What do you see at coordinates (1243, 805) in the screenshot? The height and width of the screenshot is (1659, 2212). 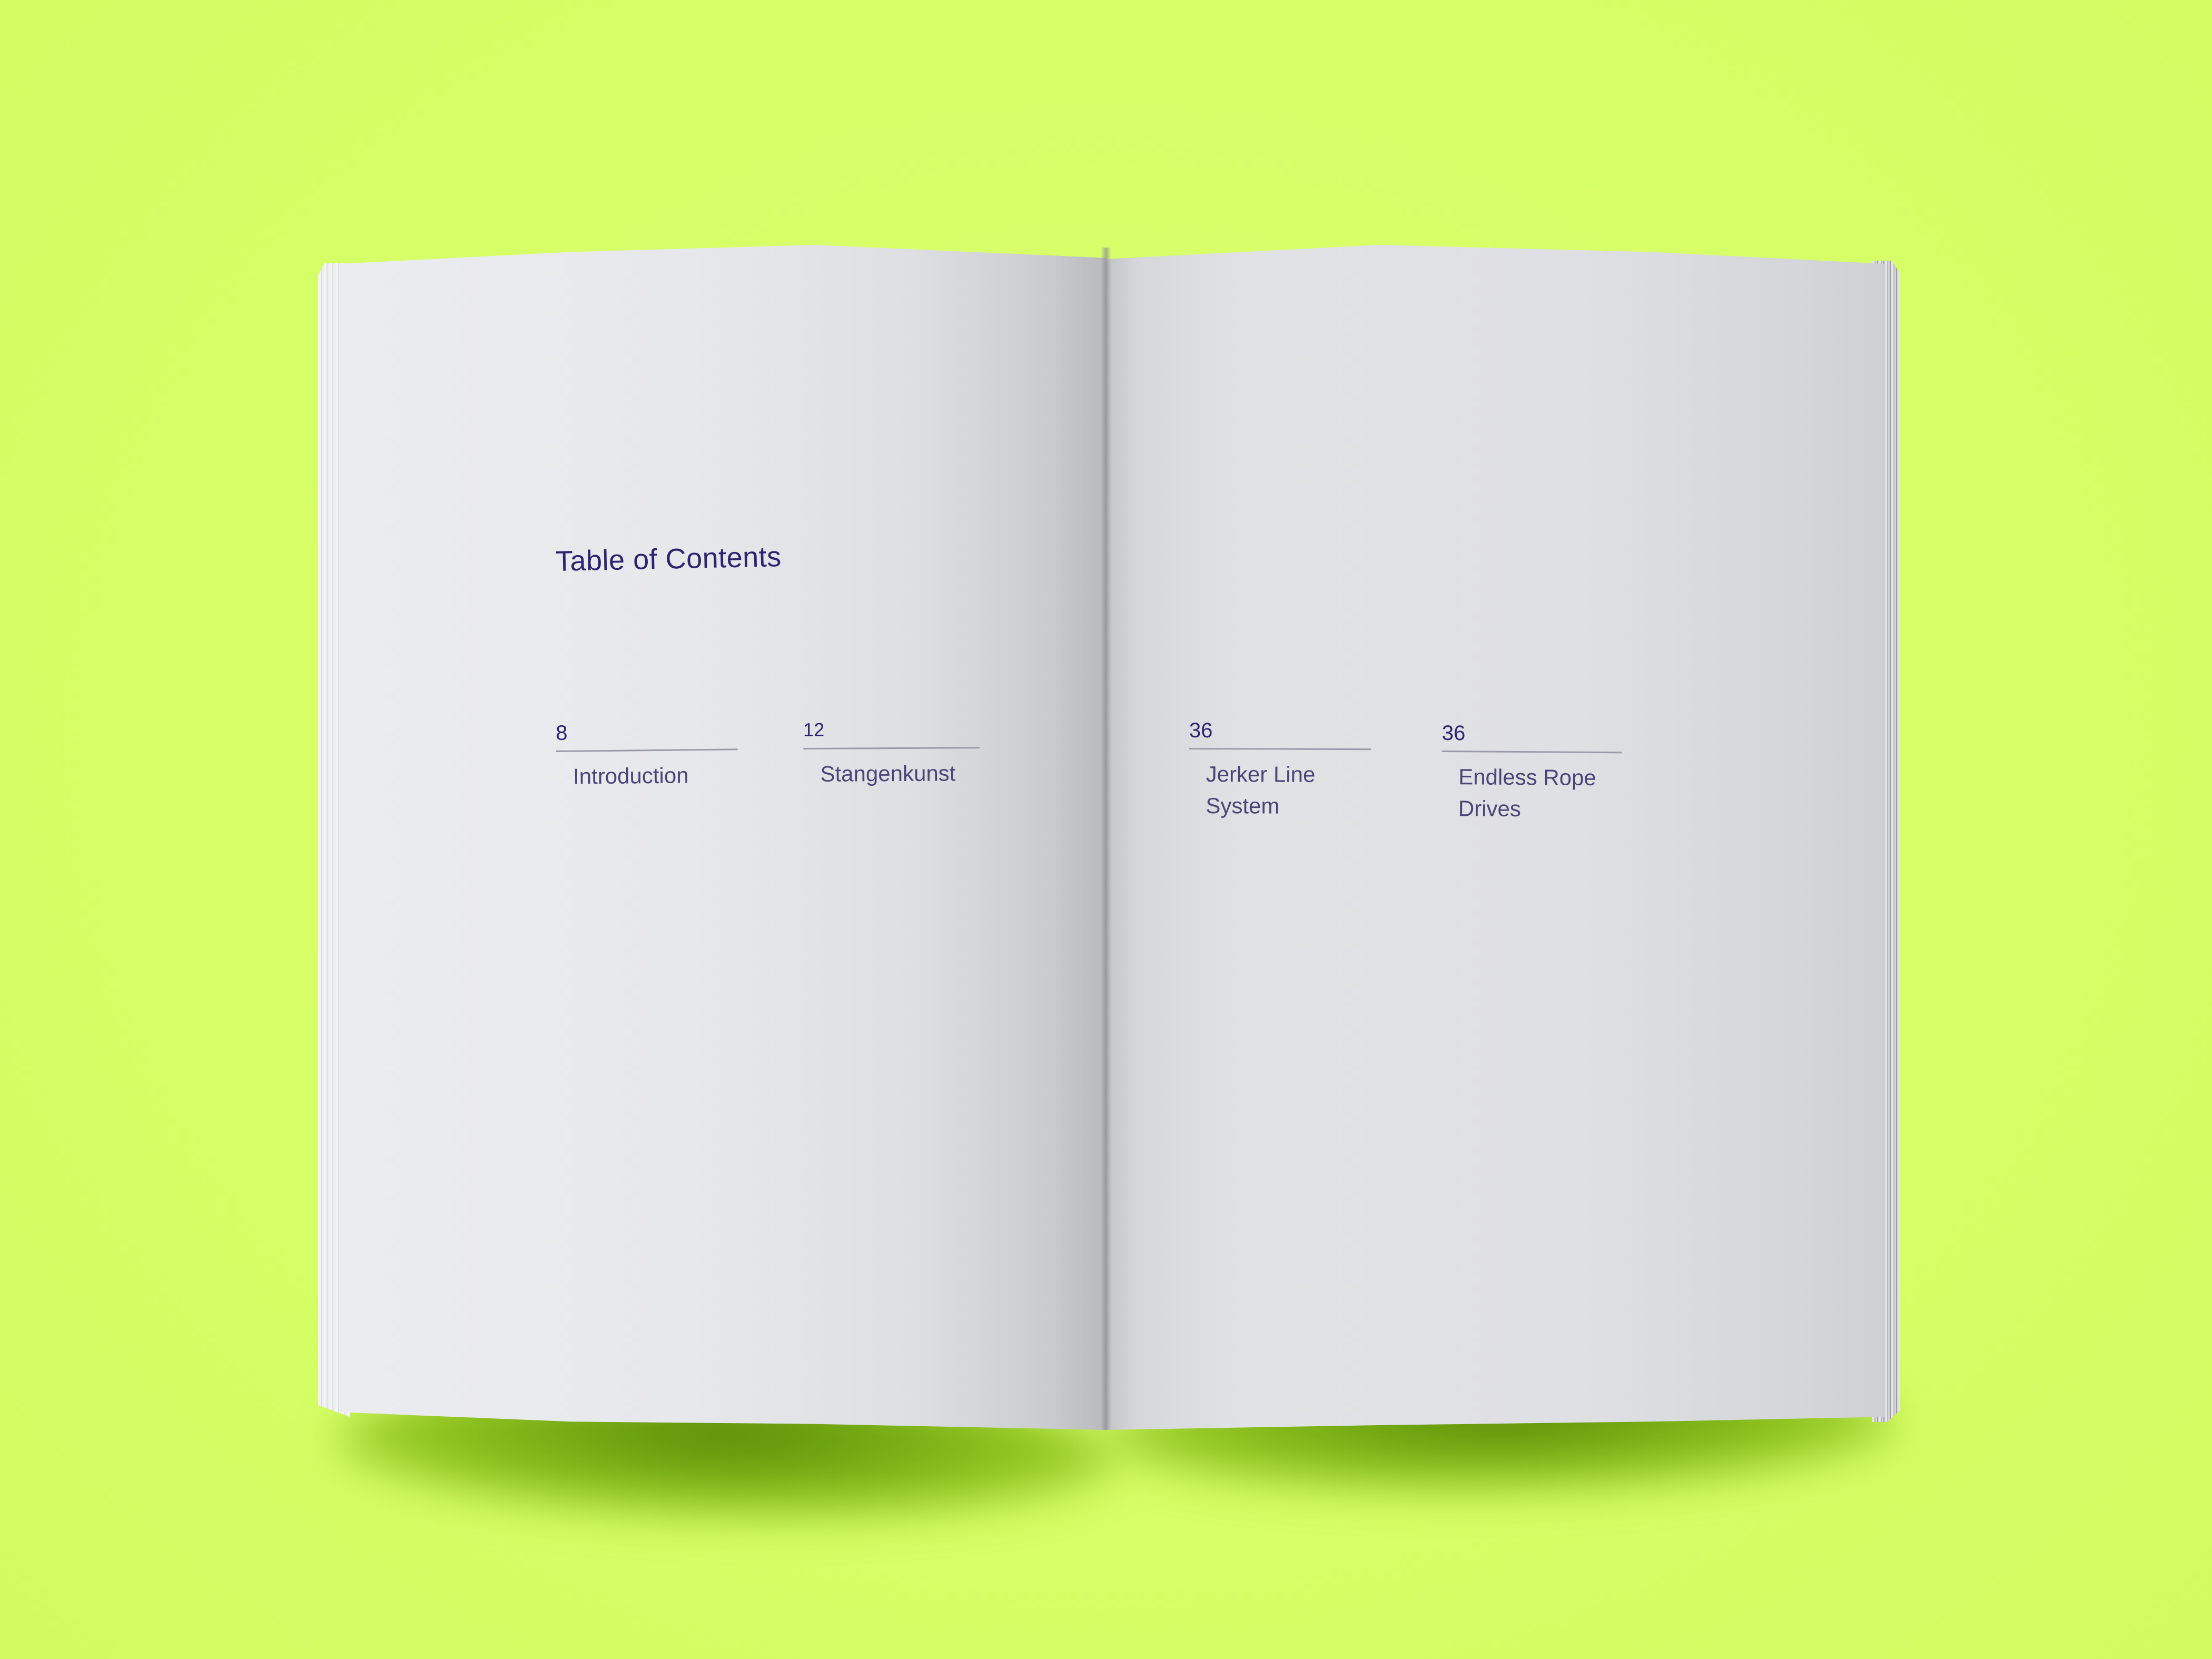 I see `toc-entry-label-line: System` at bounding box center [1243, 805].